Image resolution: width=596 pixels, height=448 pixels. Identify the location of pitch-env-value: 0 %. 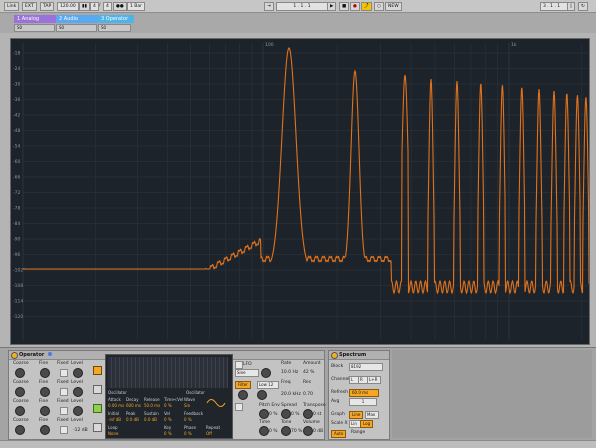
(273, 414).